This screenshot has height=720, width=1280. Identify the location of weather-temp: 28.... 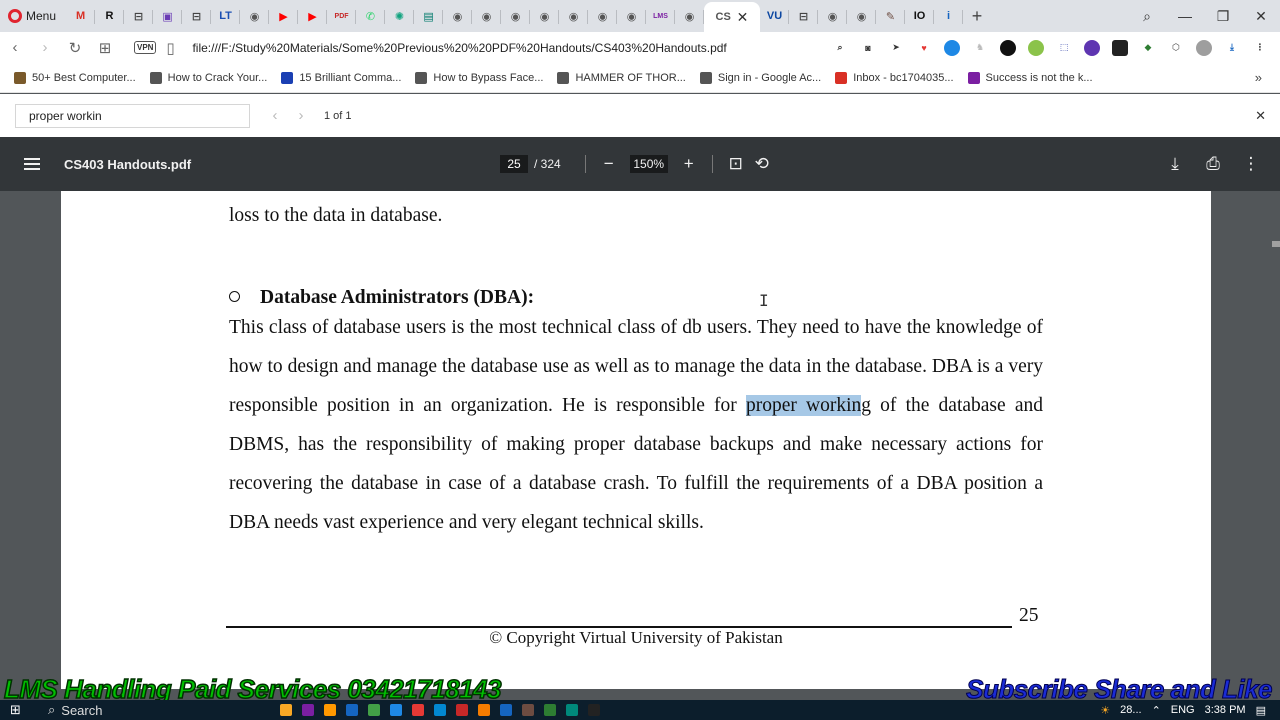
(1130, 710).